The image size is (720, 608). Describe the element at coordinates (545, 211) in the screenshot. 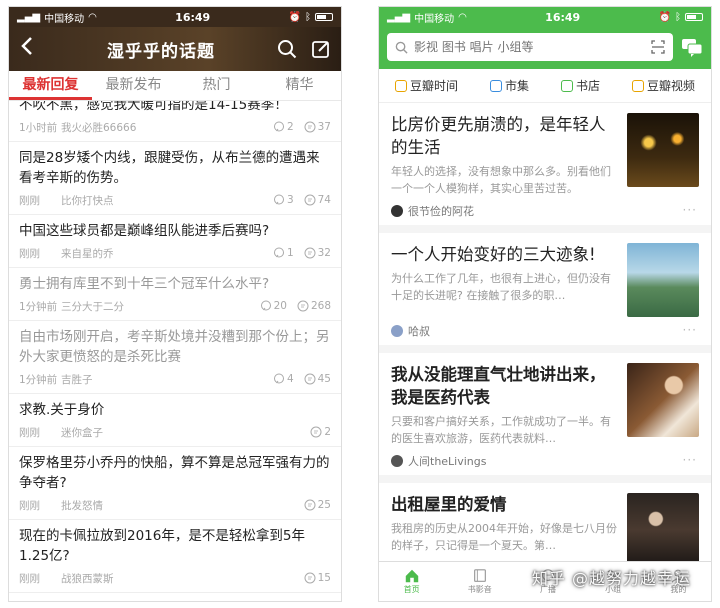

I see `card-author: 很节俭的阿花` at that location.